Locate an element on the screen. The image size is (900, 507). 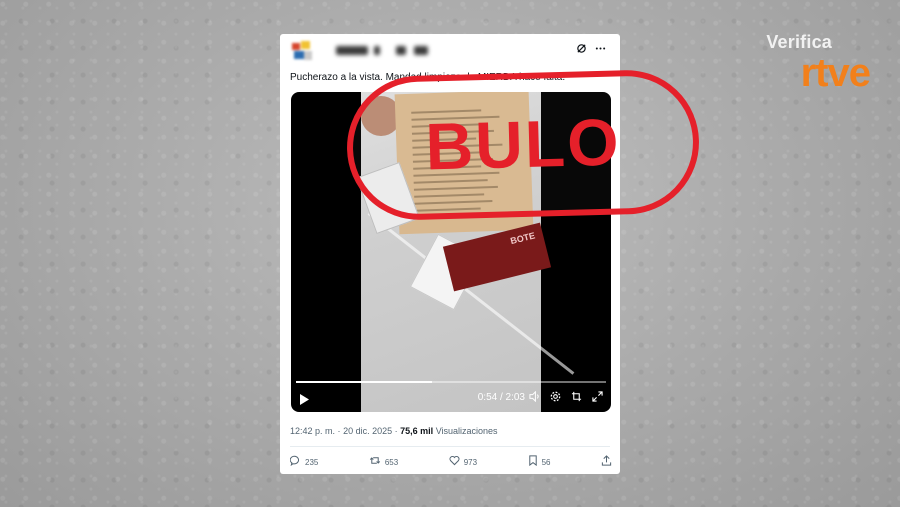
like-button: 973 is located at coordinates (463, 462).